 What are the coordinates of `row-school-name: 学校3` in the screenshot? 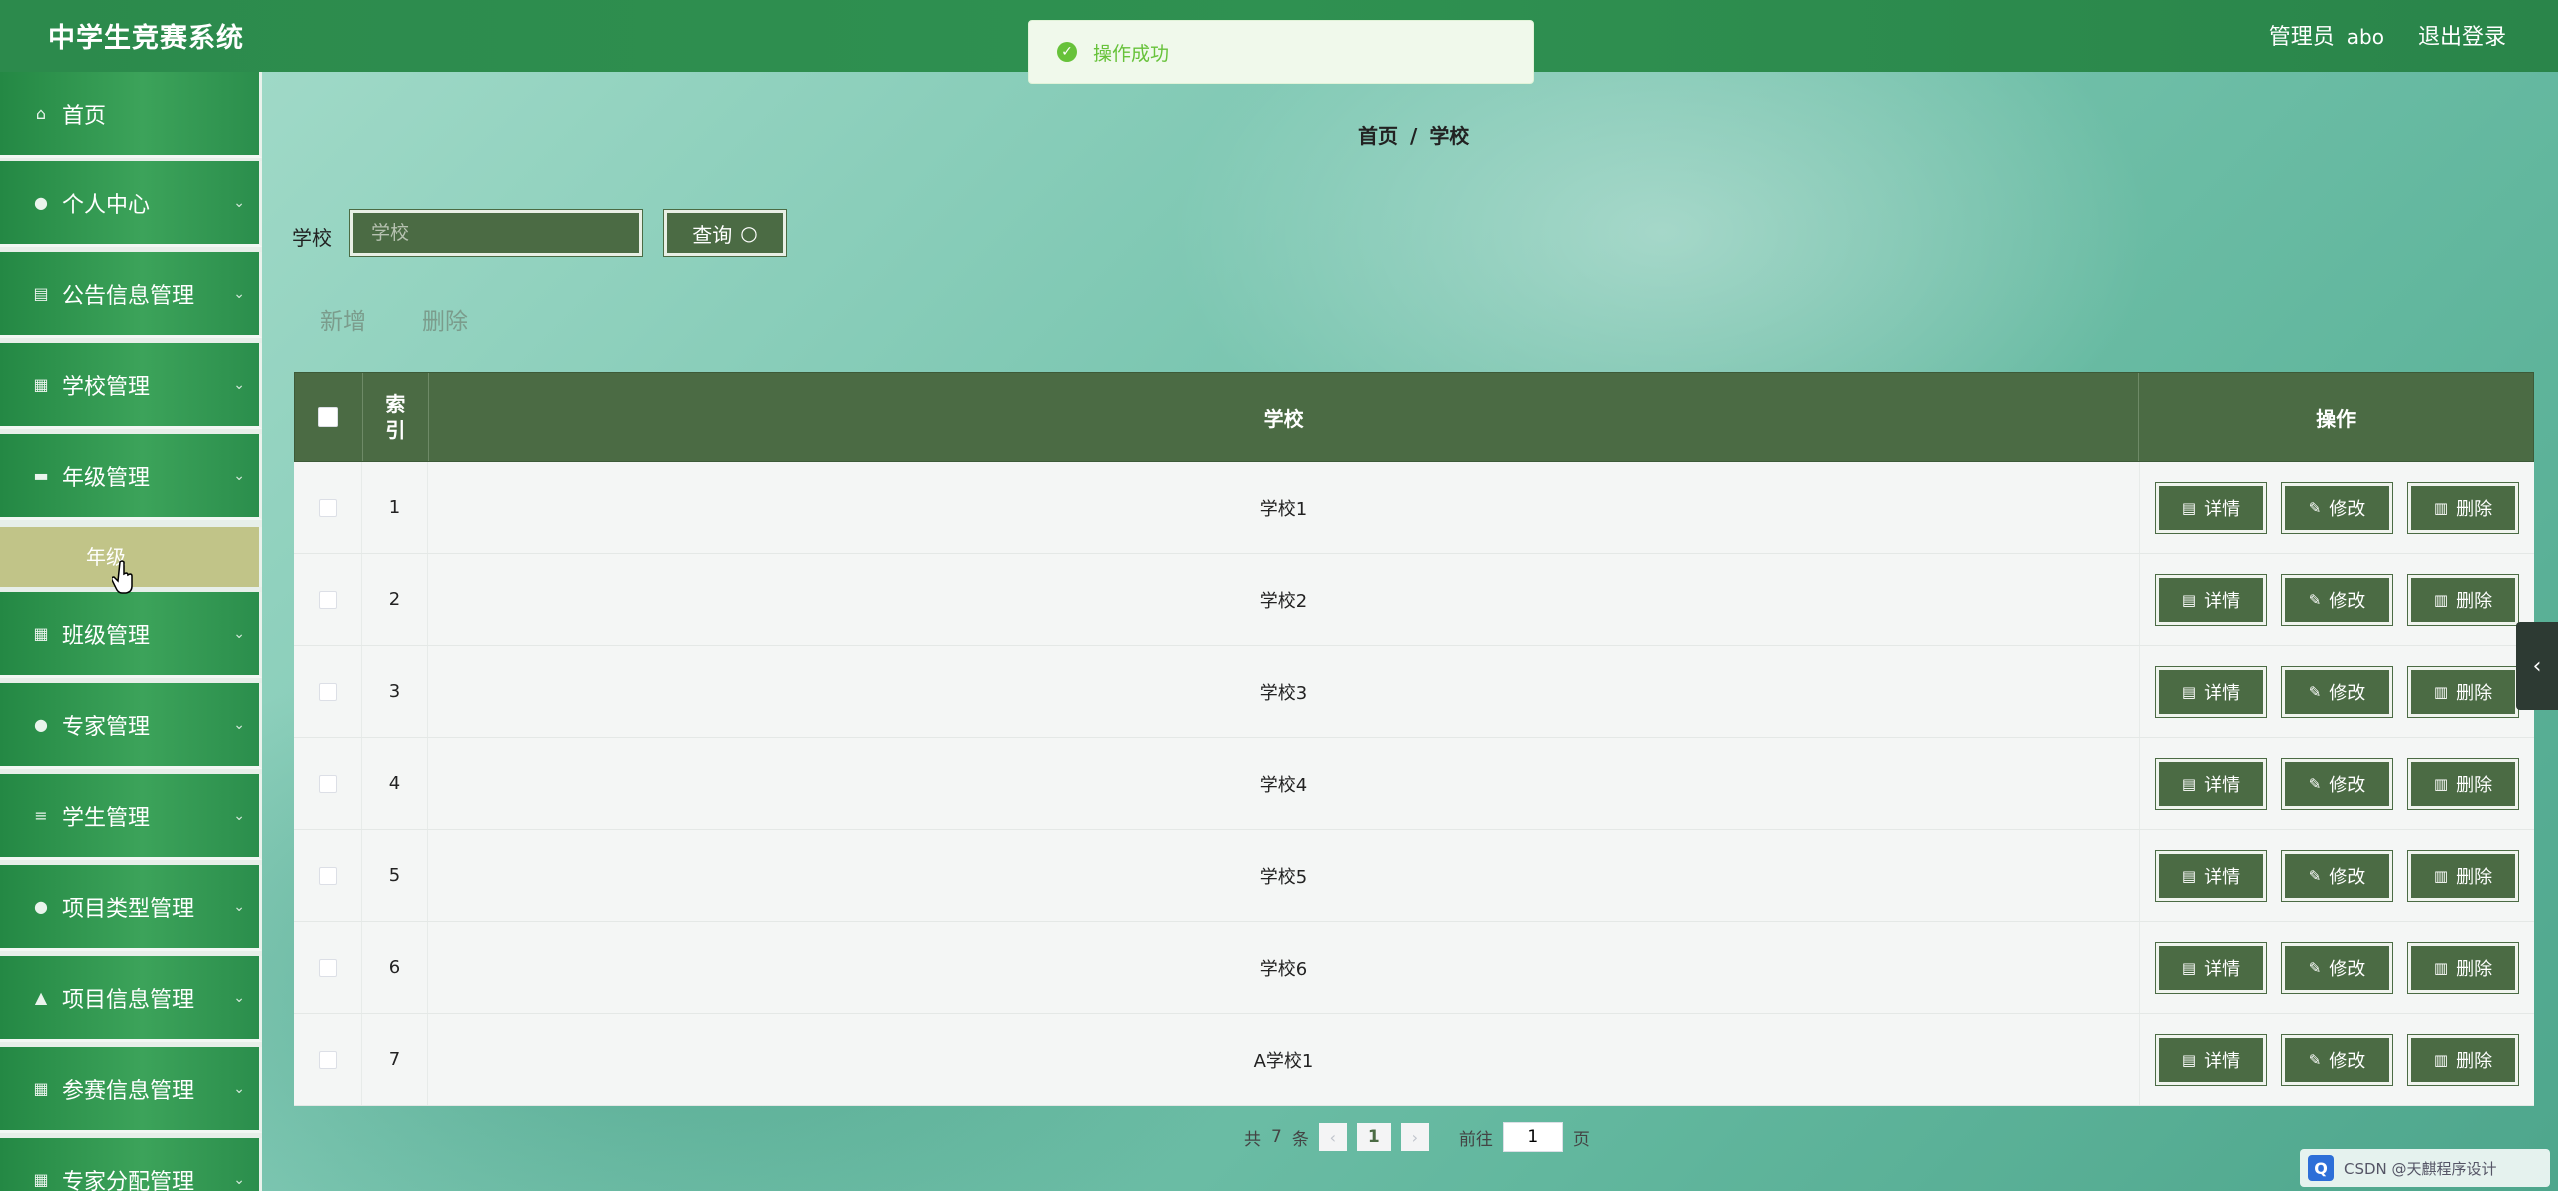 It's located at (1284, 691).